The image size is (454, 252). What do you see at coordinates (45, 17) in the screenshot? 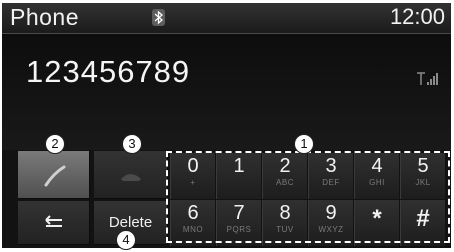
I see `app-title: Phone` at bounding box center [45, 17].